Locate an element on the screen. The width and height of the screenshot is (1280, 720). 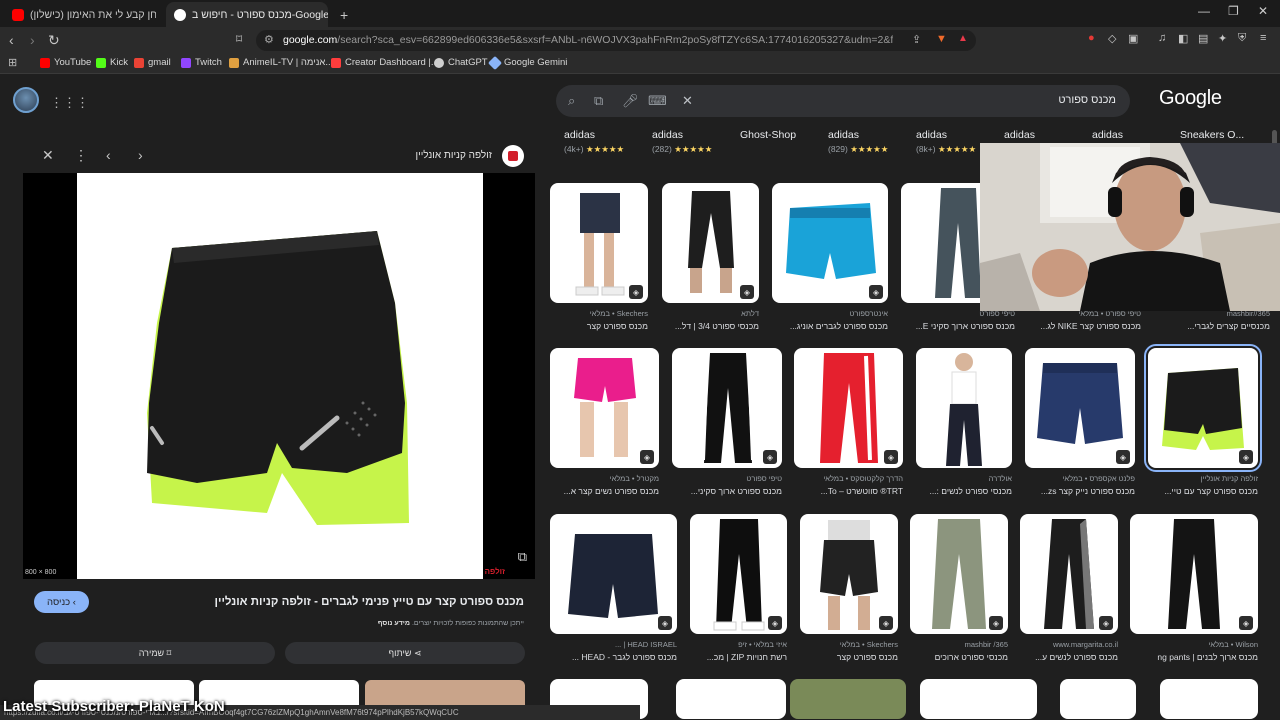
reload-icon: ↻ is located at coordinates (54, 40).